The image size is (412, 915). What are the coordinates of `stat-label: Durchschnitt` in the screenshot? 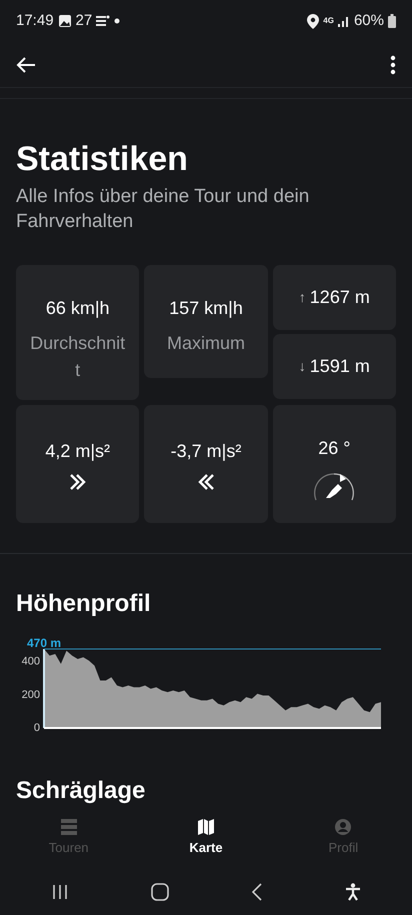 It's located at (77, 357).